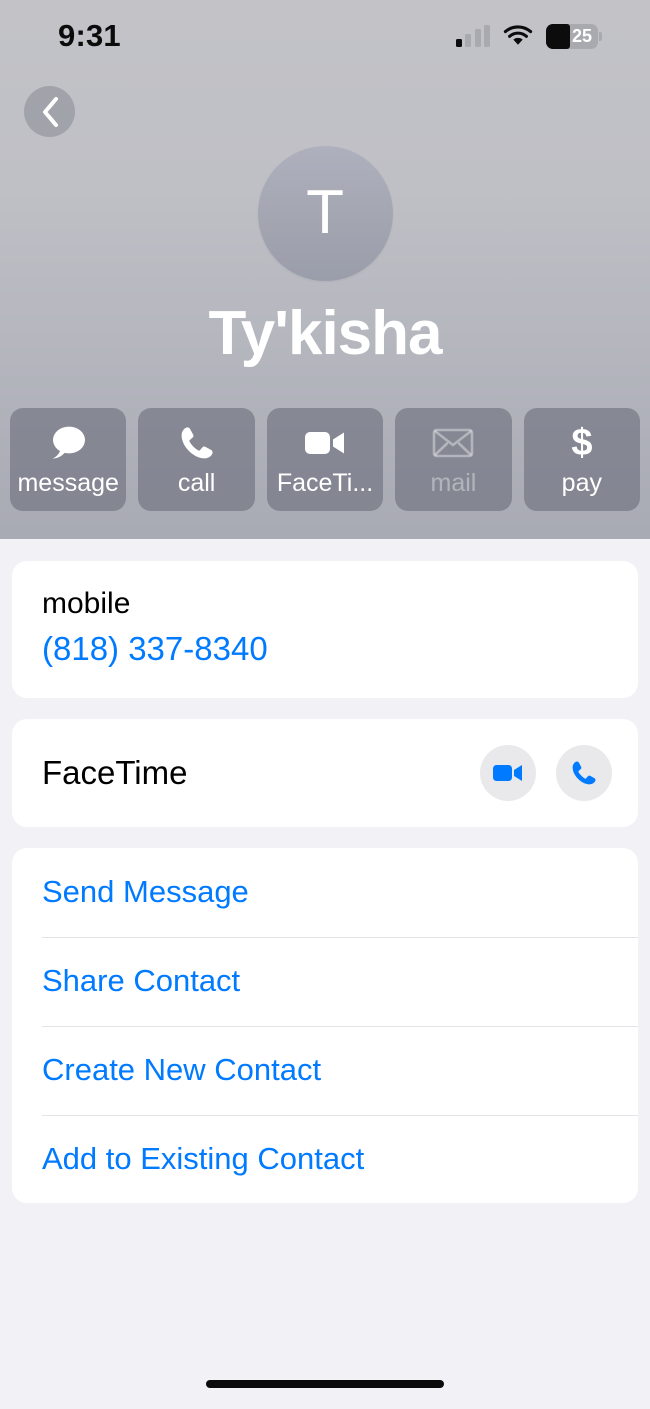 The height and width of the screenshot is (1409, 650). I want to click on phone-number-link: (818) 337-8340, so click(325, 649).